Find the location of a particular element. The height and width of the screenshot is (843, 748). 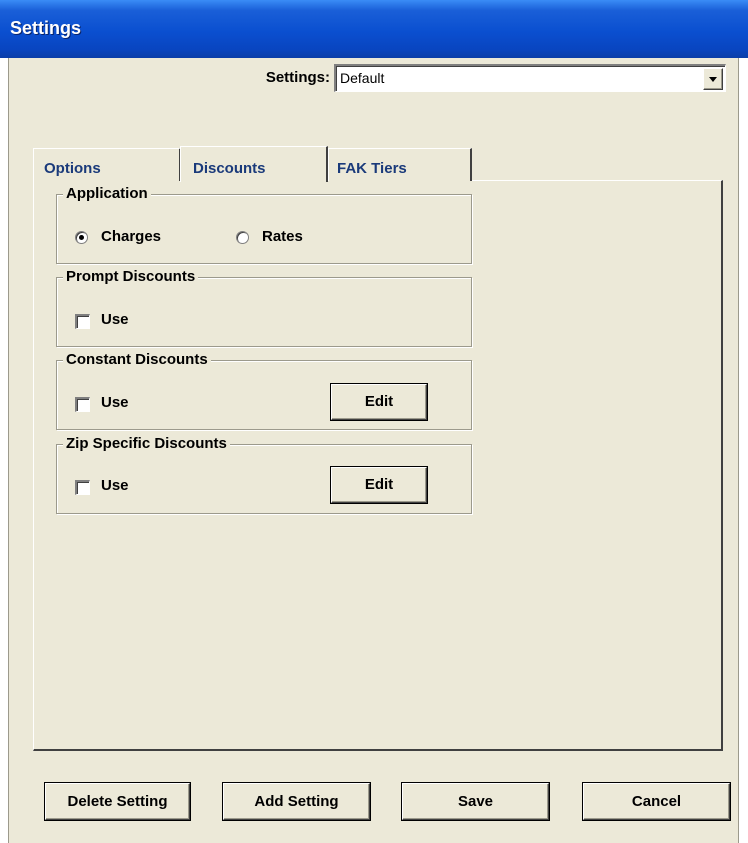

save-label: Save is located at coordinates (475, 801).